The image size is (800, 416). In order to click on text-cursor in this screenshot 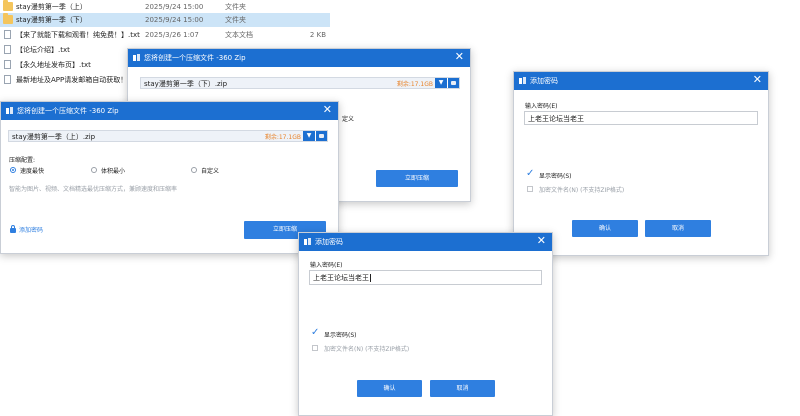, I will do `click(370, 278)`.